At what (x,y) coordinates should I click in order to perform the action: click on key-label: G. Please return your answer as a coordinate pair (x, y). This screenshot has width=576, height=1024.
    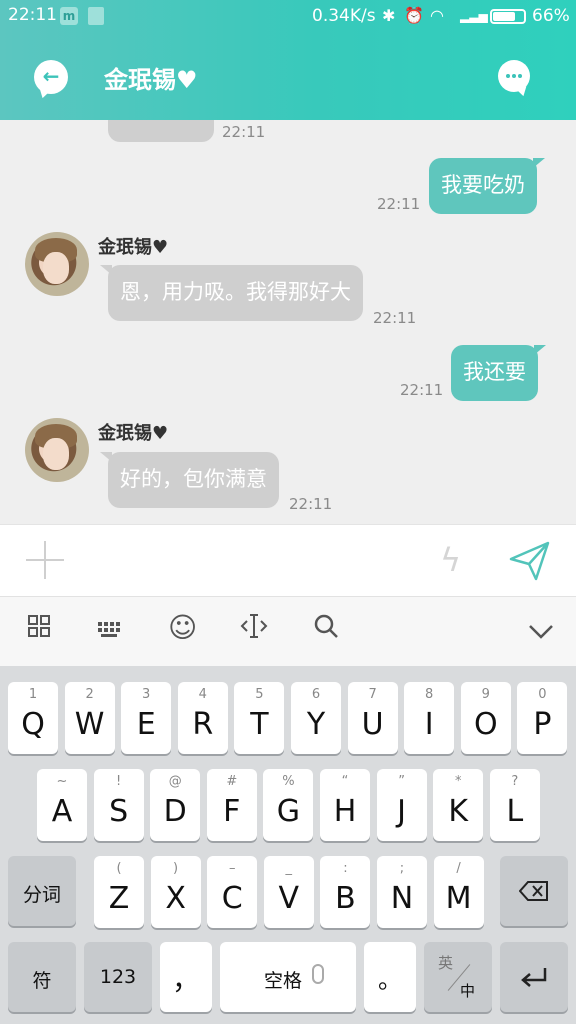
    Looking at the image, I should click on (288, 811).